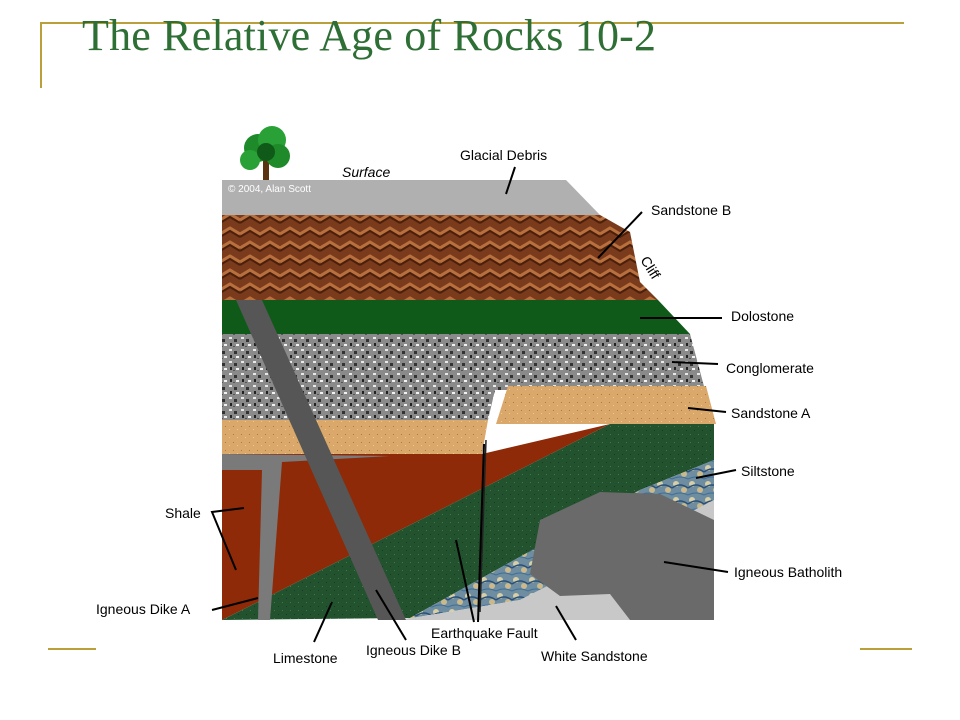 The height and width of the screenshot is (720, 960). I want to click on sandstone-b-layer, so click(440, 257).